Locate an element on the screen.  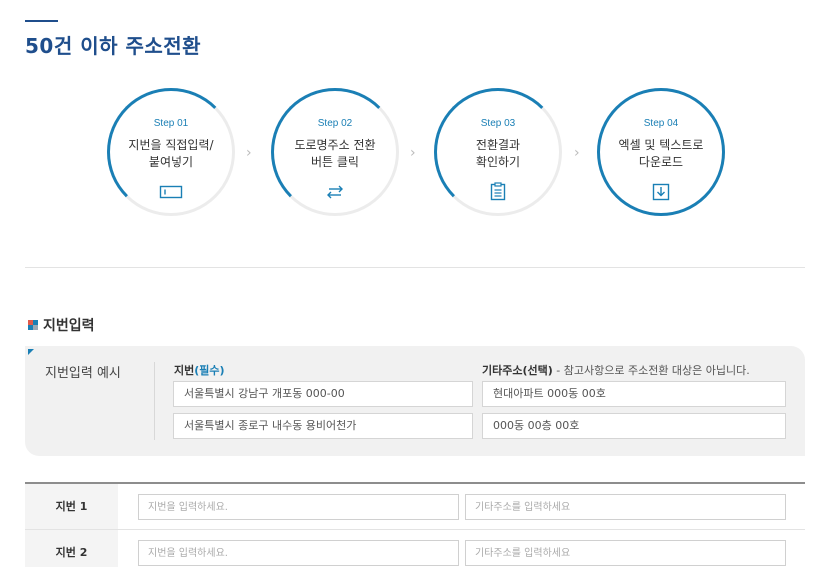
step-3: Step 03 전환결과 확인하기 is located at coordinates (498, 152).